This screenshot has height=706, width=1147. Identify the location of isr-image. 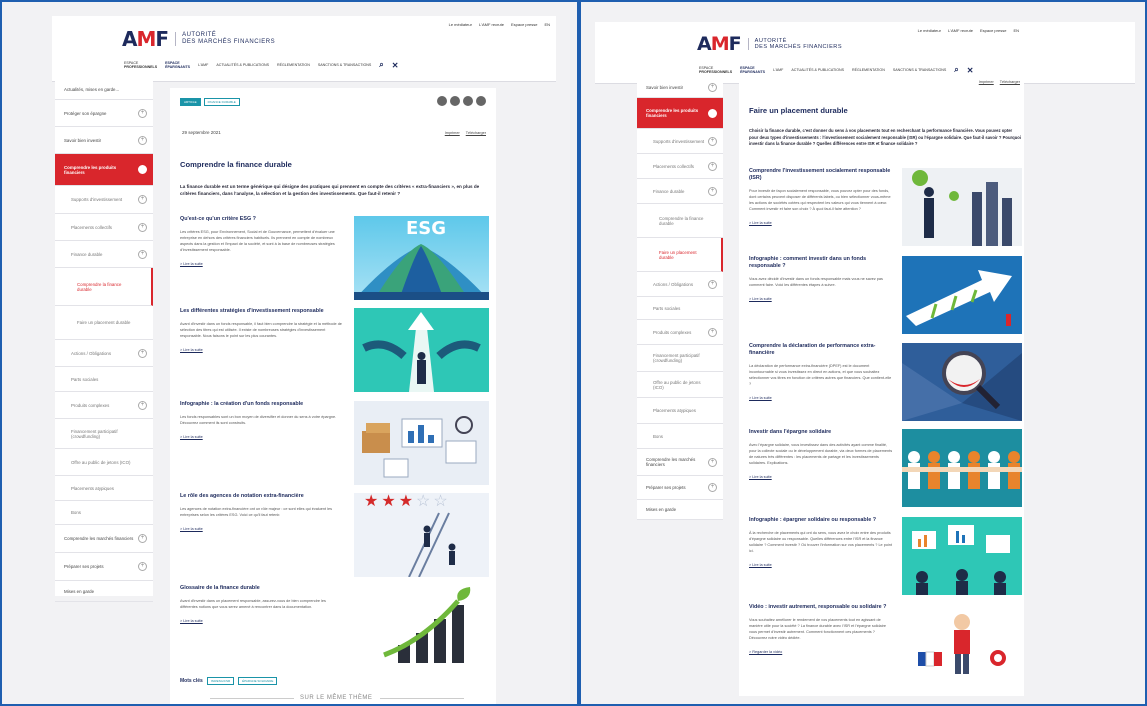
(962, 207).